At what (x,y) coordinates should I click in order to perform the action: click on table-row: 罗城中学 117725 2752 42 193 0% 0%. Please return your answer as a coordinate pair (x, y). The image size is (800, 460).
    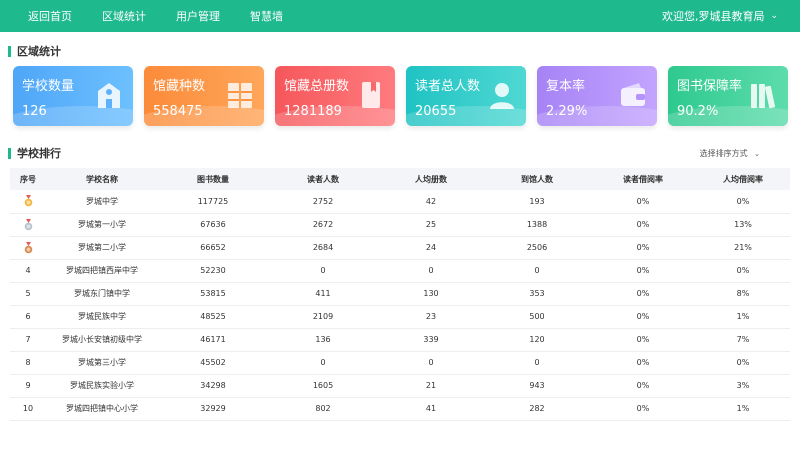
    Looking at the image, I should click on (400, 202).